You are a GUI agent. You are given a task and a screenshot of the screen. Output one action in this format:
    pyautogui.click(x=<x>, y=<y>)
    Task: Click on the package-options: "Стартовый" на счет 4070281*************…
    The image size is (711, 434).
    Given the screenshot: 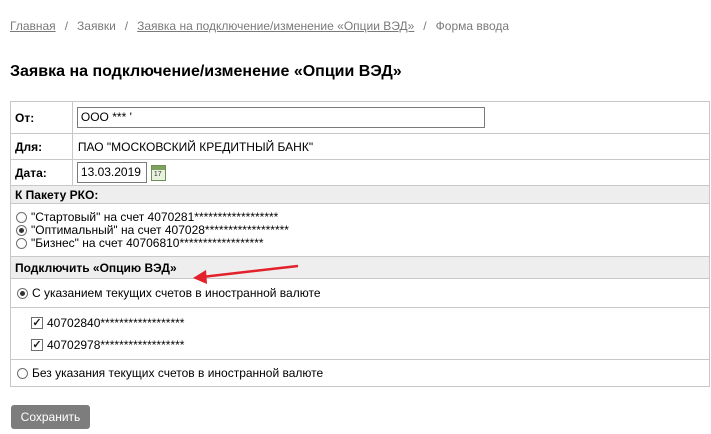 What is the action you would take?
    pyautogui.click(x=360, y=230)
    